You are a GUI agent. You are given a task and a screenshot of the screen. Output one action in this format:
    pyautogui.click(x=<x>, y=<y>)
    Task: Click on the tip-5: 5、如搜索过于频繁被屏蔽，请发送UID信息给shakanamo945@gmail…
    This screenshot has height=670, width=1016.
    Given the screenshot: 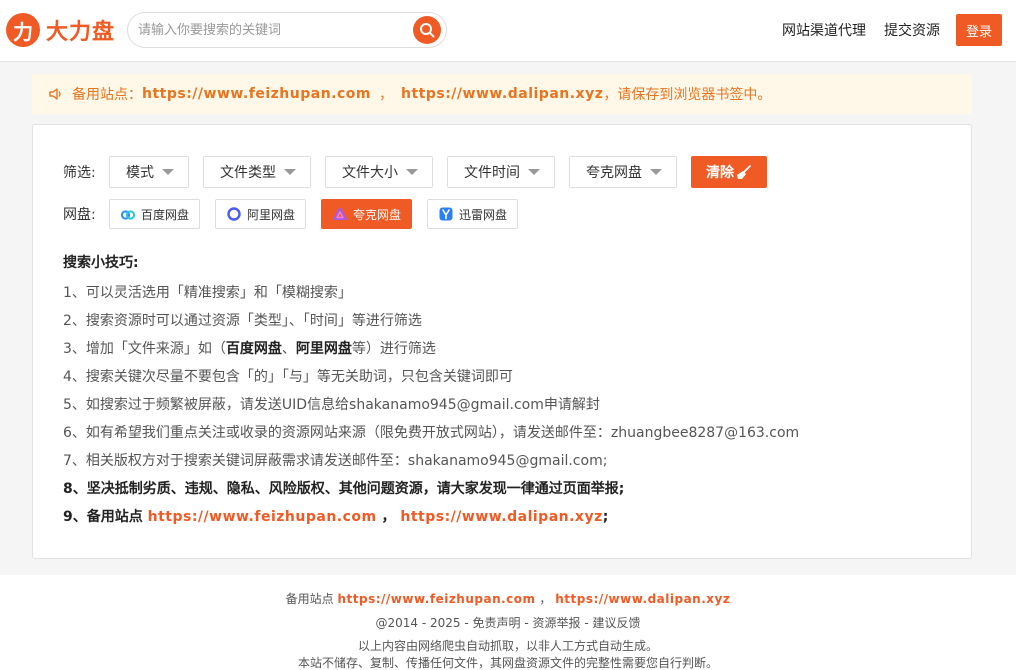 What is the action you would take?
    pyautogui.click(x=331, y=405)
    